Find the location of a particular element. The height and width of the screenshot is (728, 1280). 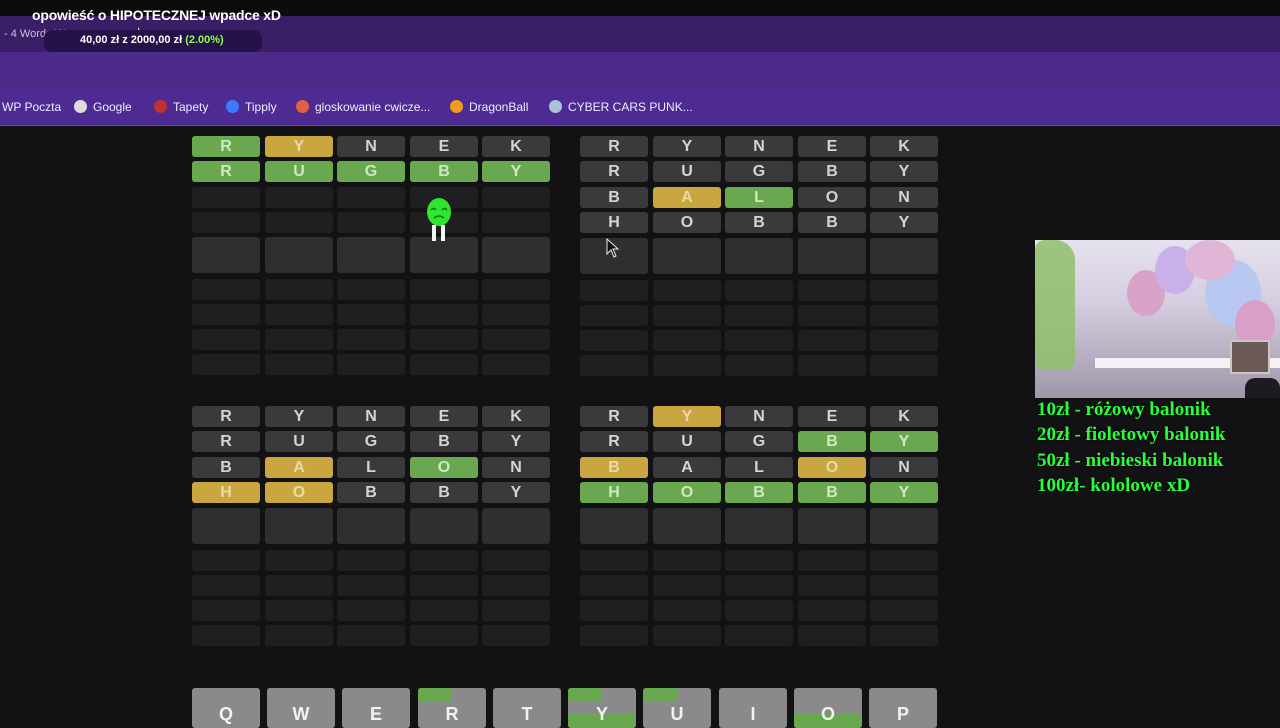

green-dinosaur-balloon is located at coordinates (1055, 305).